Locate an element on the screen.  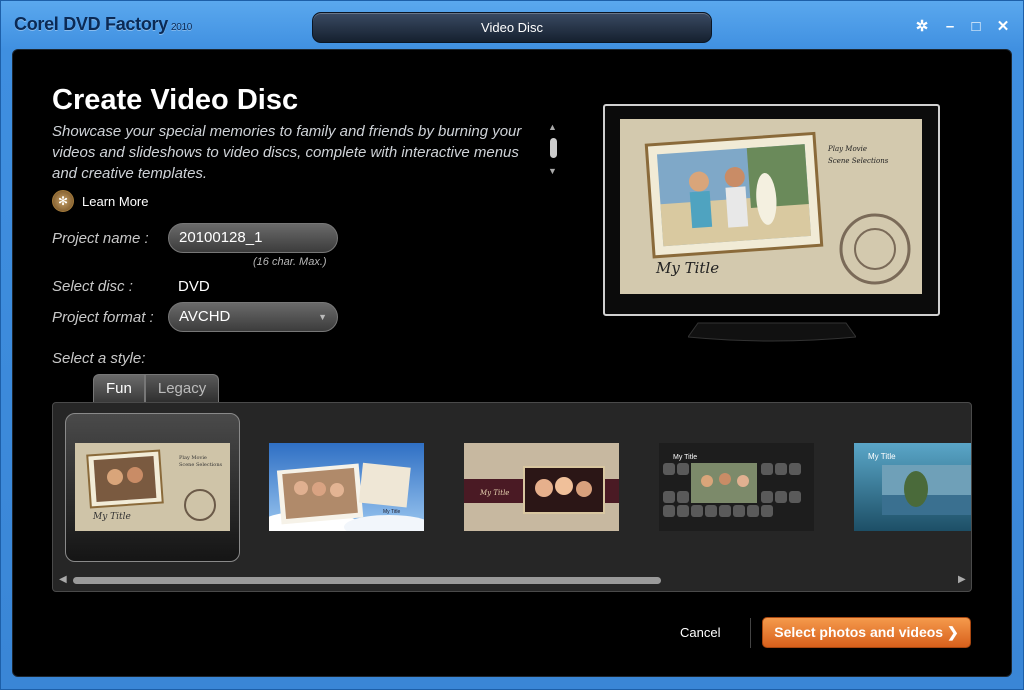
scroll-left-arrow-icon: ◀ is located at coordinates (63, 579).